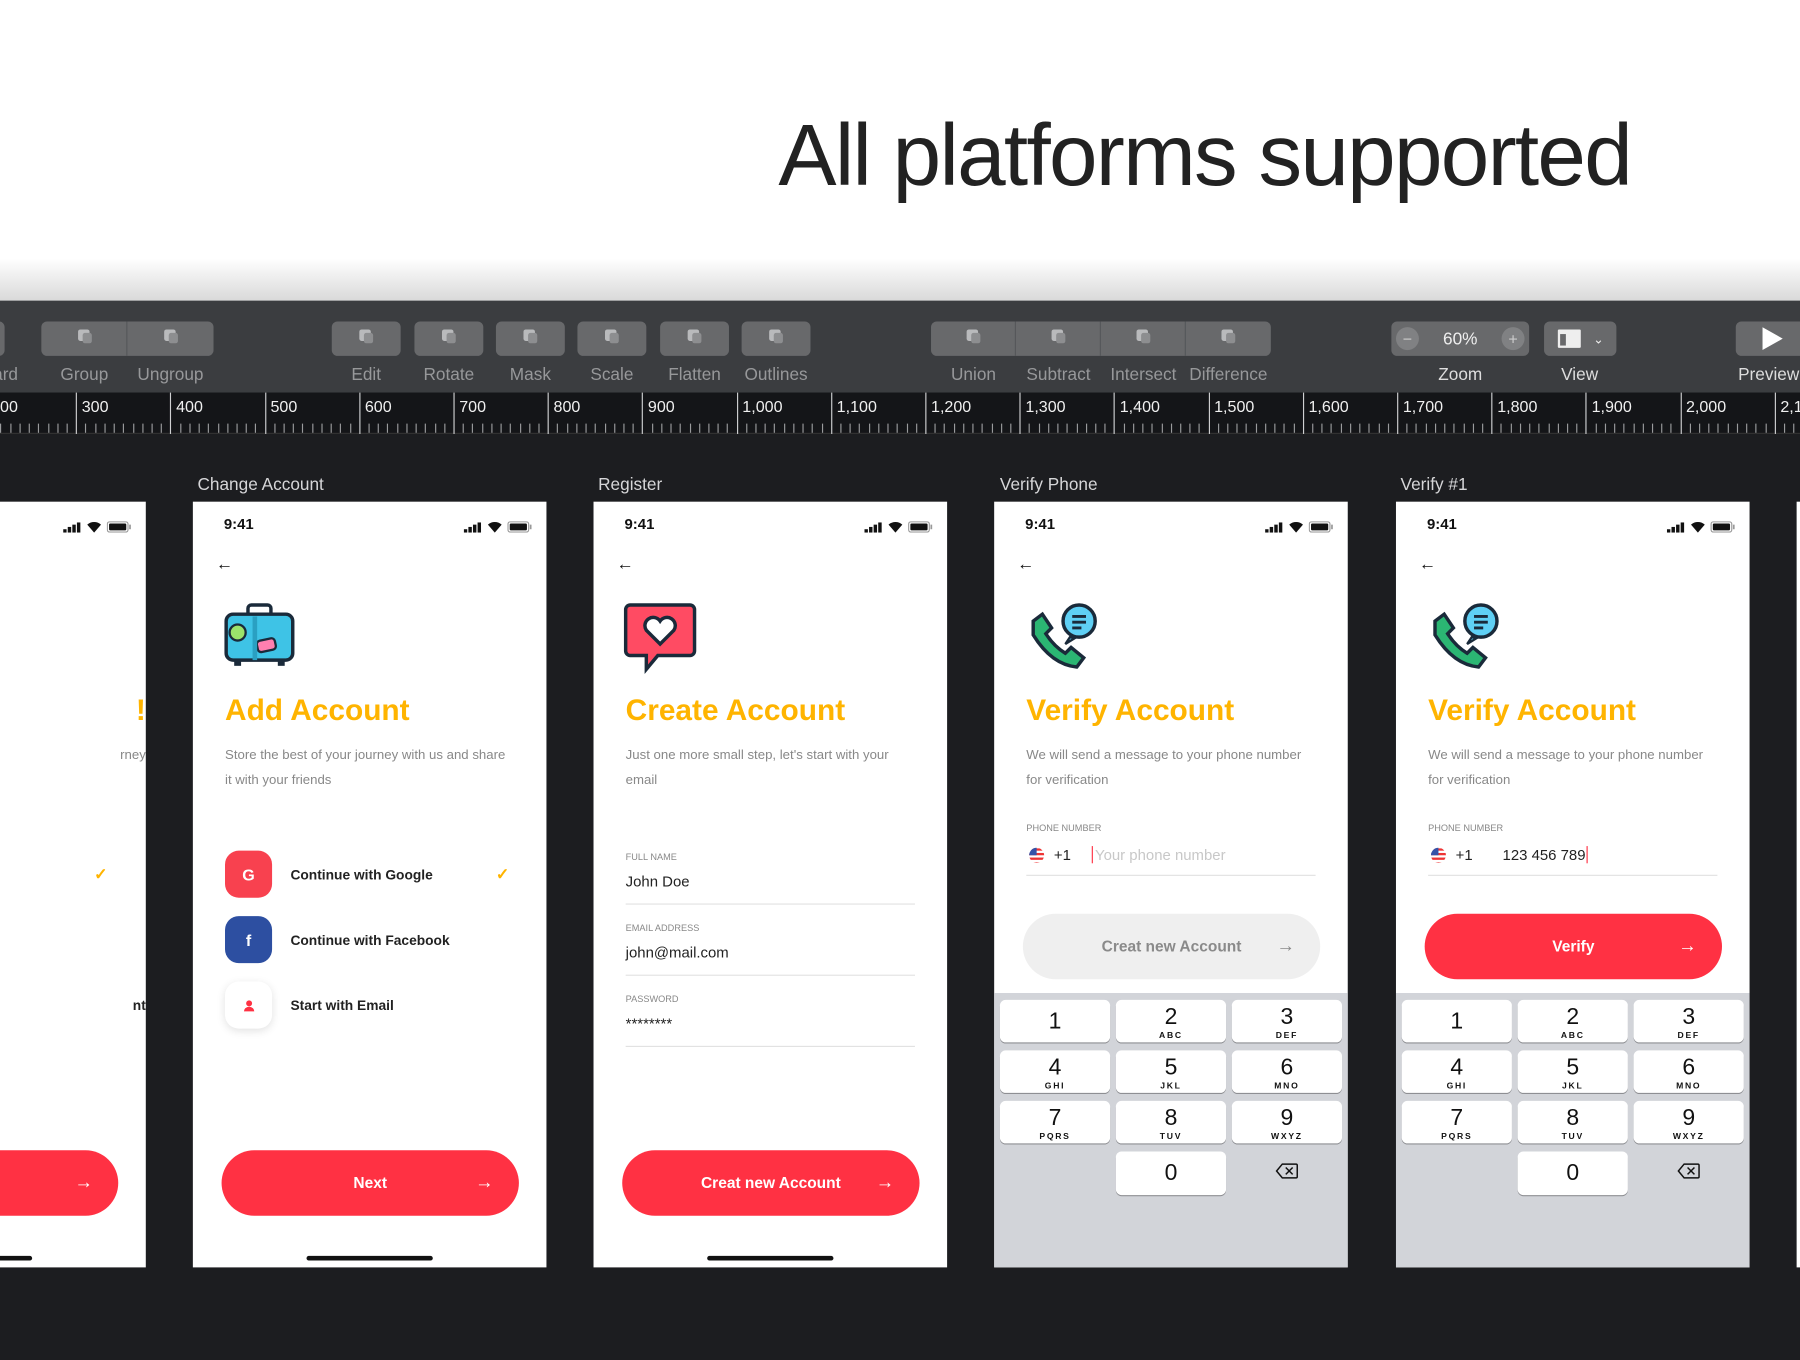 The image size is (1800, 1360). I want to click on email-input: john@mail.com, so click(677, 952).